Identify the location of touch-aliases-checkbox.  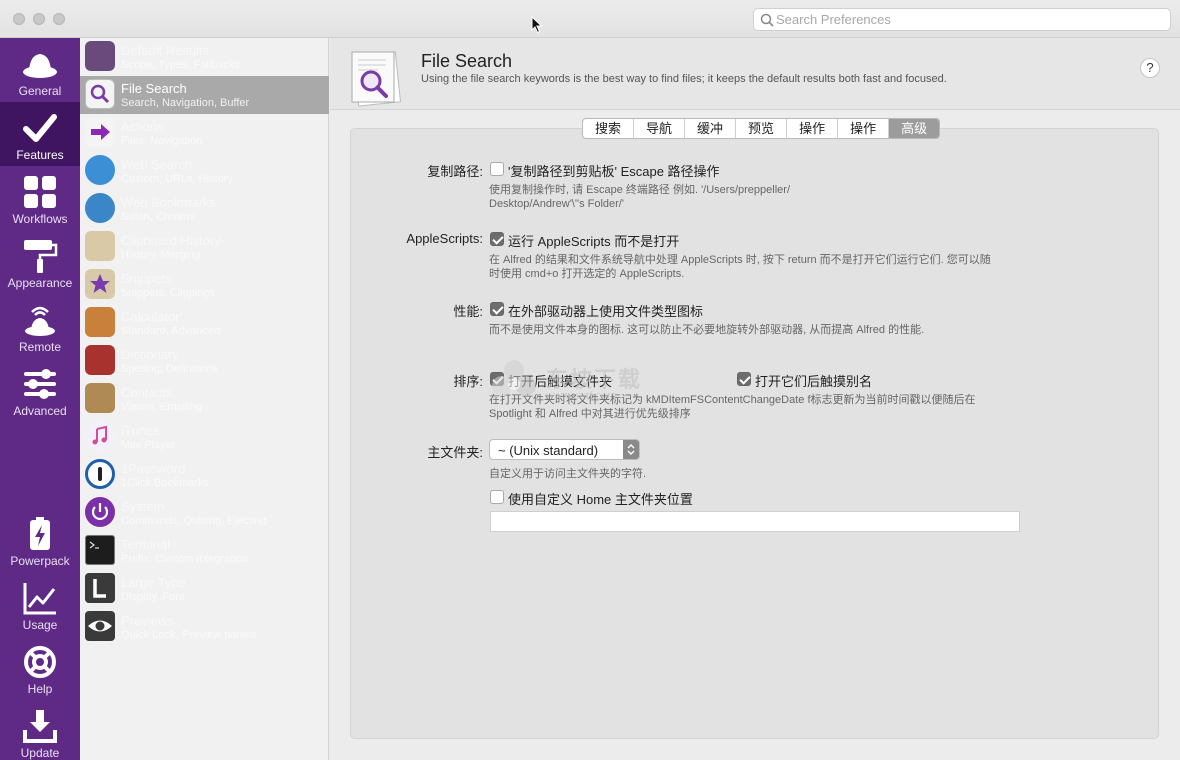
(744, 379).